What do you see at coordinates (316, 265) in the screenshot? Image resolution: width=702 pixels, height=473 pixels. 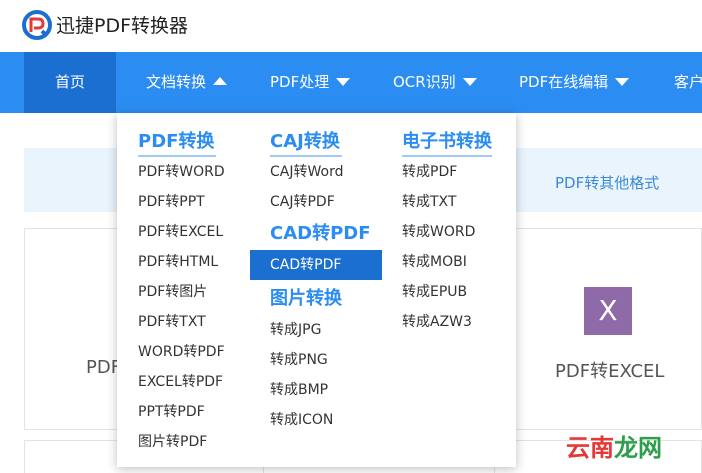 I see `menu-item-cad-to-pdf: CAD转PDF` at bounding box center [316, 265].